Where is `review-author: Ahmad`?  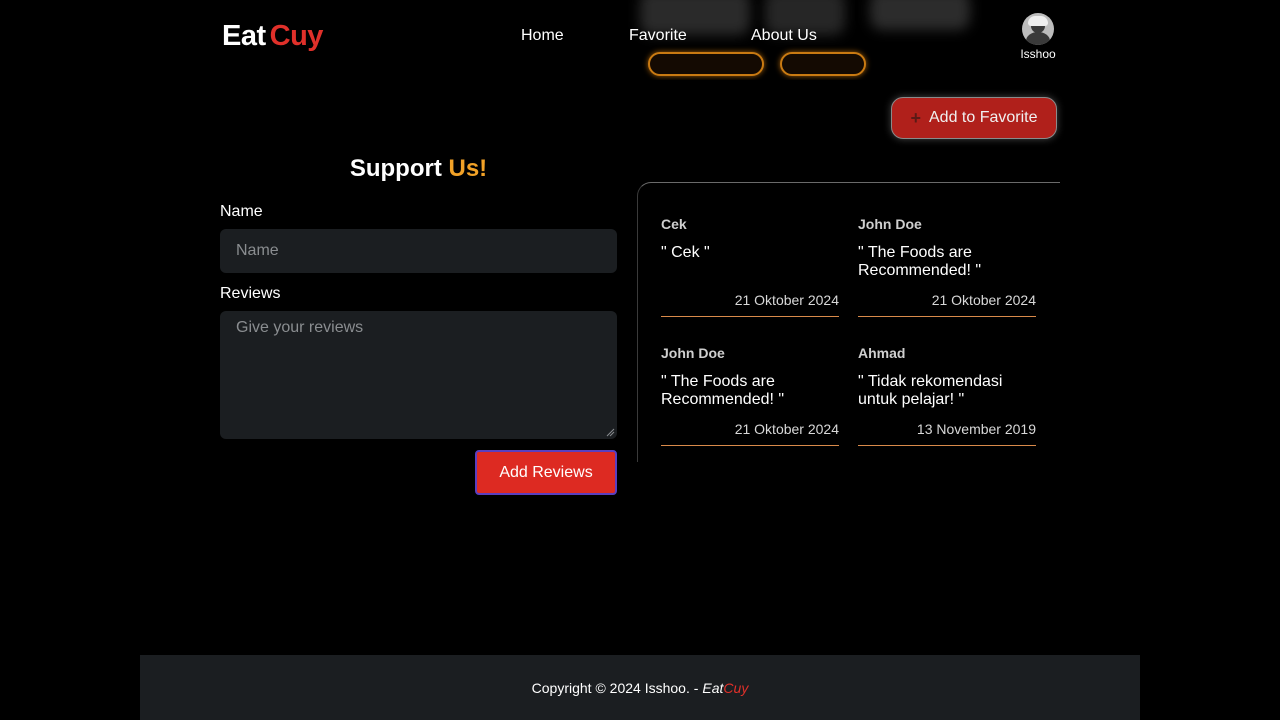 review-author: Ahmad is located at coordinates (882, 353).